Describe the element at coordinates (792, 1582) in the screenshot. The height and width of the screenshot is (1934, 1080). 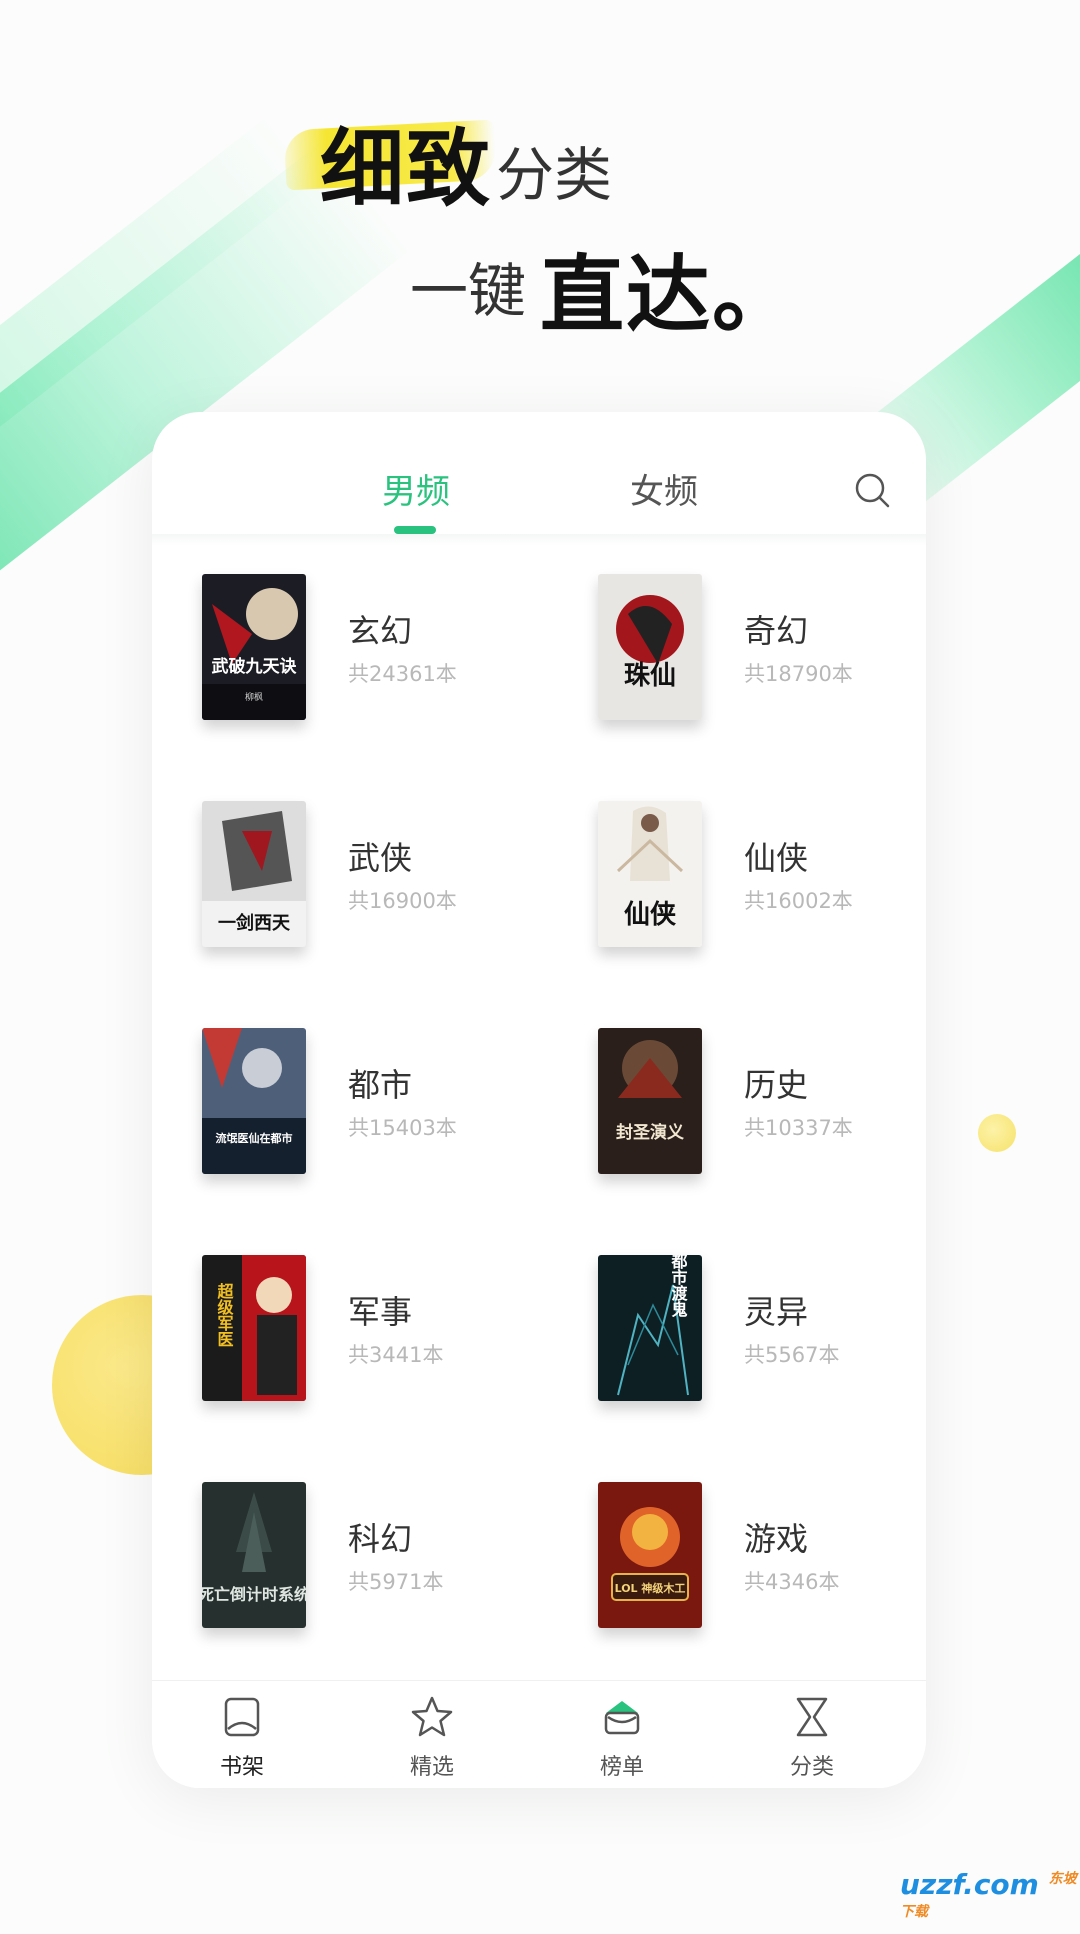
I see `category-count: 共4346本` at that location.